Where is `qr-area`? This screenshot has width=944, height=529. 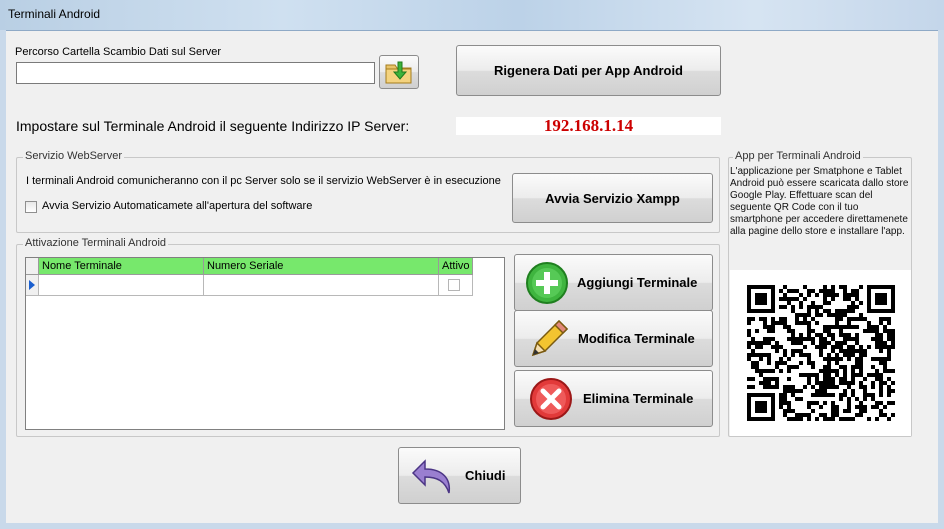
qr-area is located at coordinates (820, 353).